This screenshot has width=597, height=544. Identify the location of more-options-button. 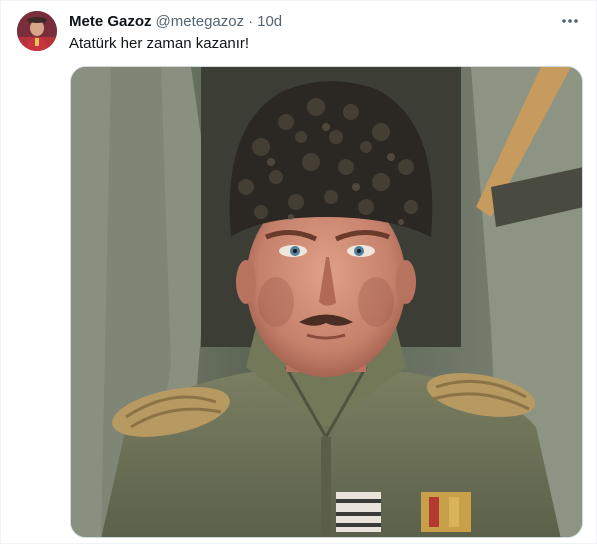
(570, 21).